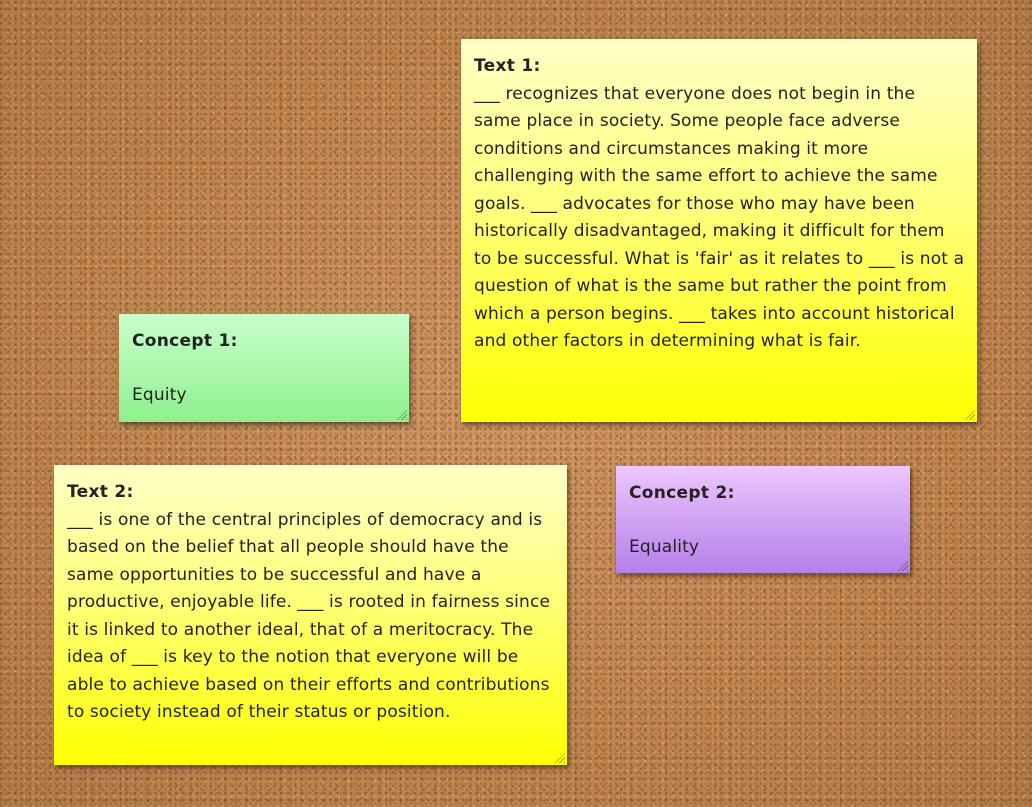  What do you see at coordinates (507, 66) in the screenshot?
I see `note-title: Text 1:` at bounding box center [507, 66].